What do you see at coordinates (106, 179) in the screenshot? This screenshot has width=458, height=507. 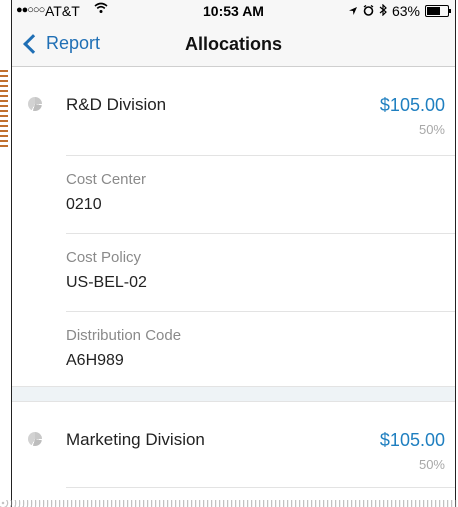 I see `field-label: Cost Center` at bounding box center [106, 179].